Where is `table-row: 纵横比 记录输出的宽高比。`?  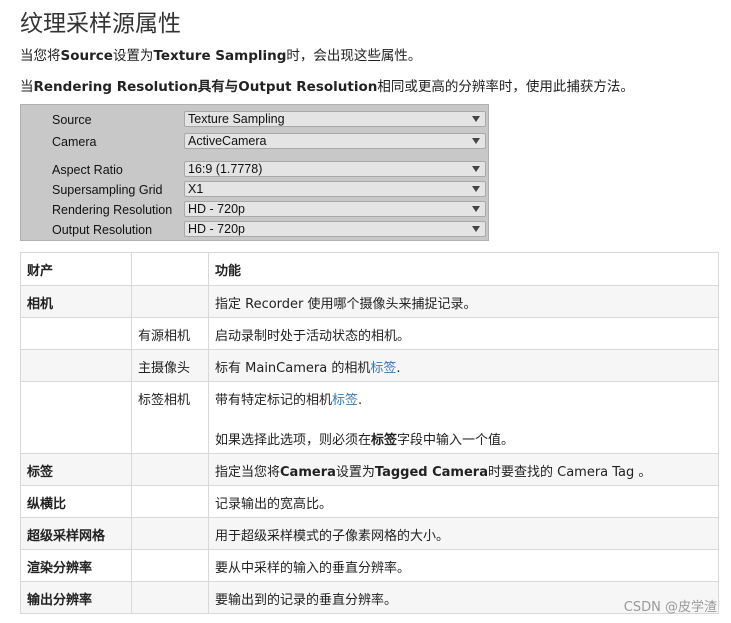
table-row: 纵横比 记录输出的宽高比。 is located at coordinates (369, 501).